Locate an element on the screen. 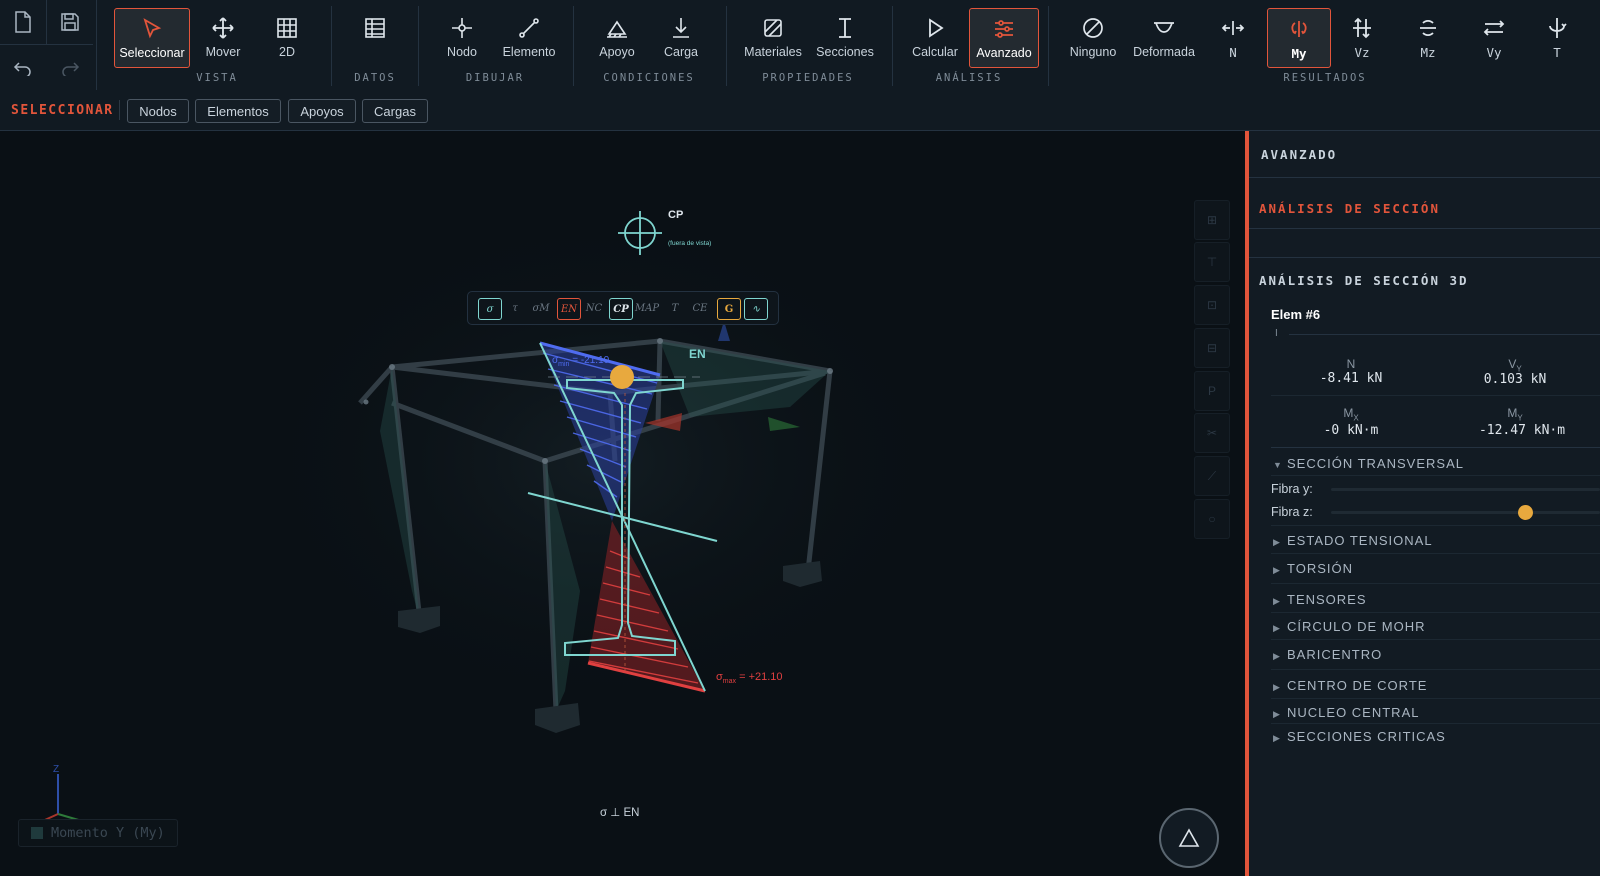 This screenshot has height=876, width=1600. 2d-button: 2D is located at coordinates (287, 37).